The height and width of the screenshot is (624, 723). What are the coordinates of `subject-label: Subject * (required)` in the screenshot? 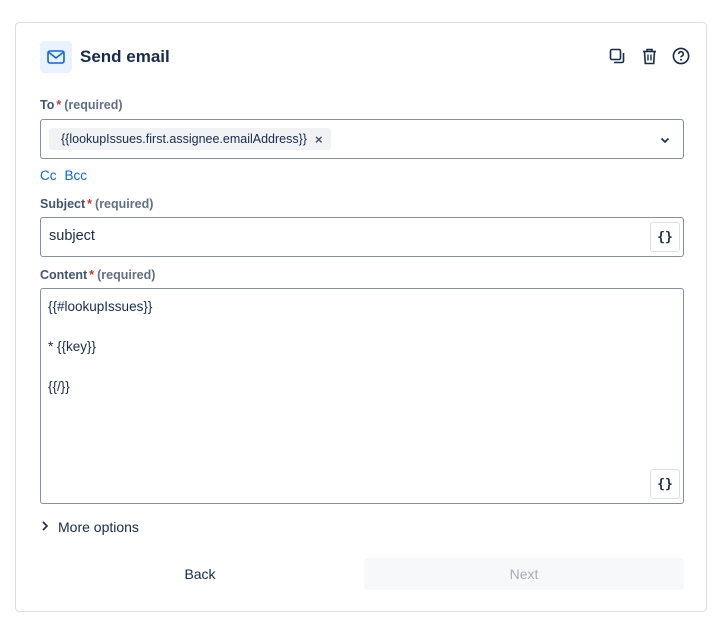 It's located at (97, 204).